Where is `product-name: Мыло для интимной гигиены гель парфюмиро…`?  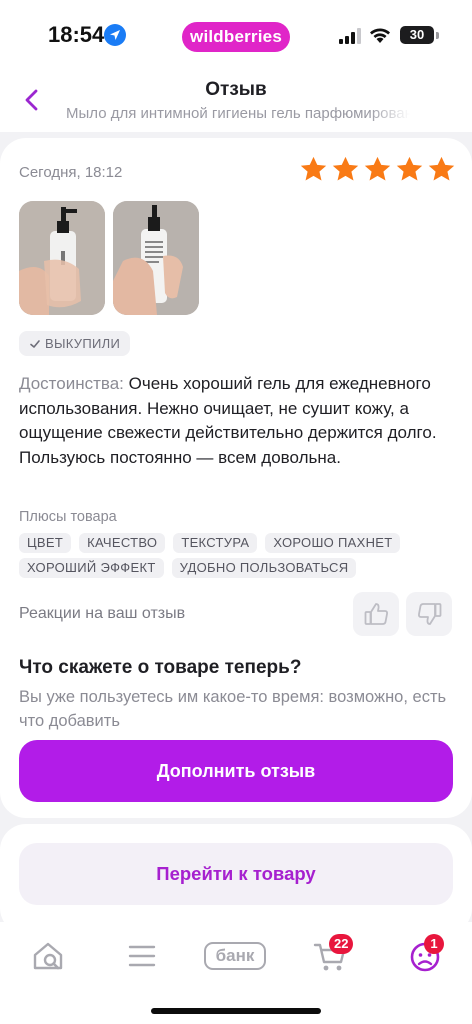 product-name: Мыло для интимной гигиены гель парфюмиро… is located at coordinates (238, 113).